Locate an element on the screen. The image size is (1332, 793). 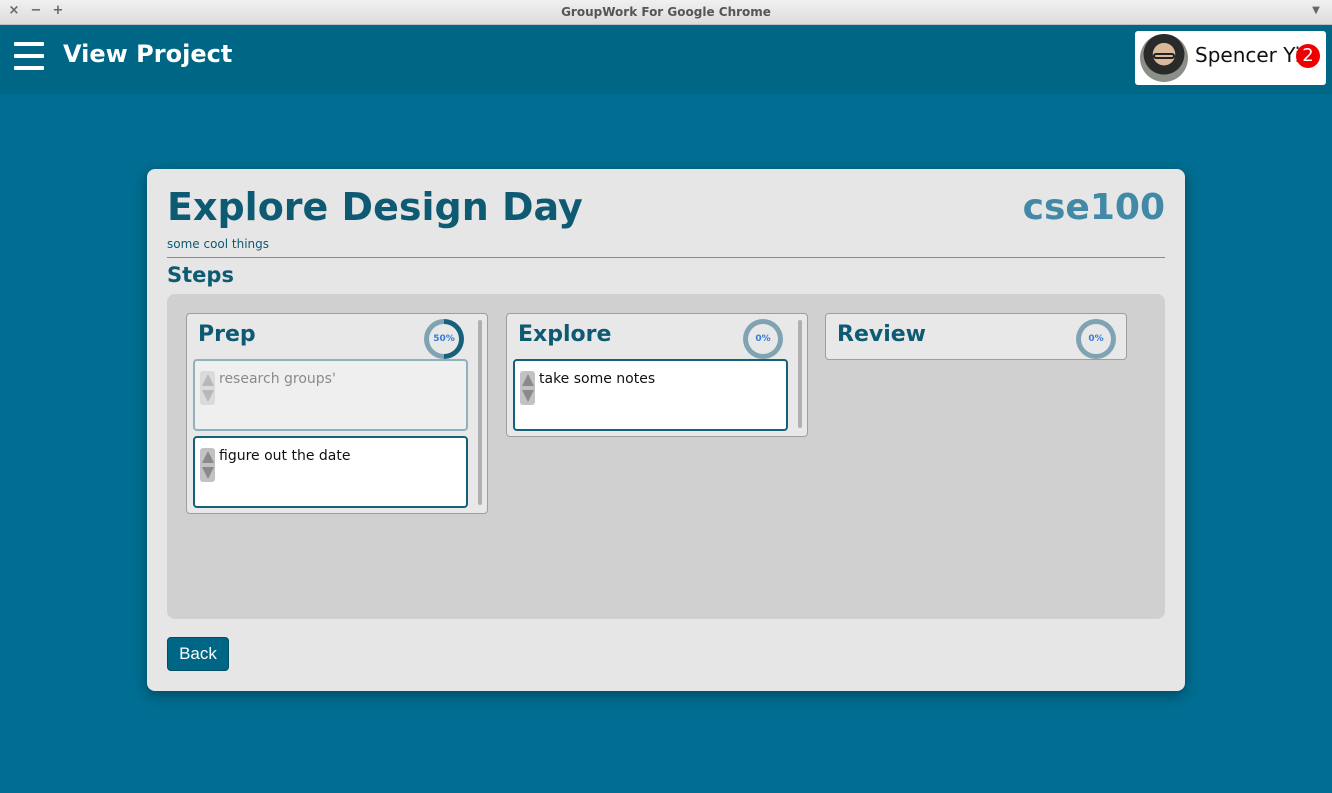
window-menu-icon: ▼ is located at coordinates (1316, 11).